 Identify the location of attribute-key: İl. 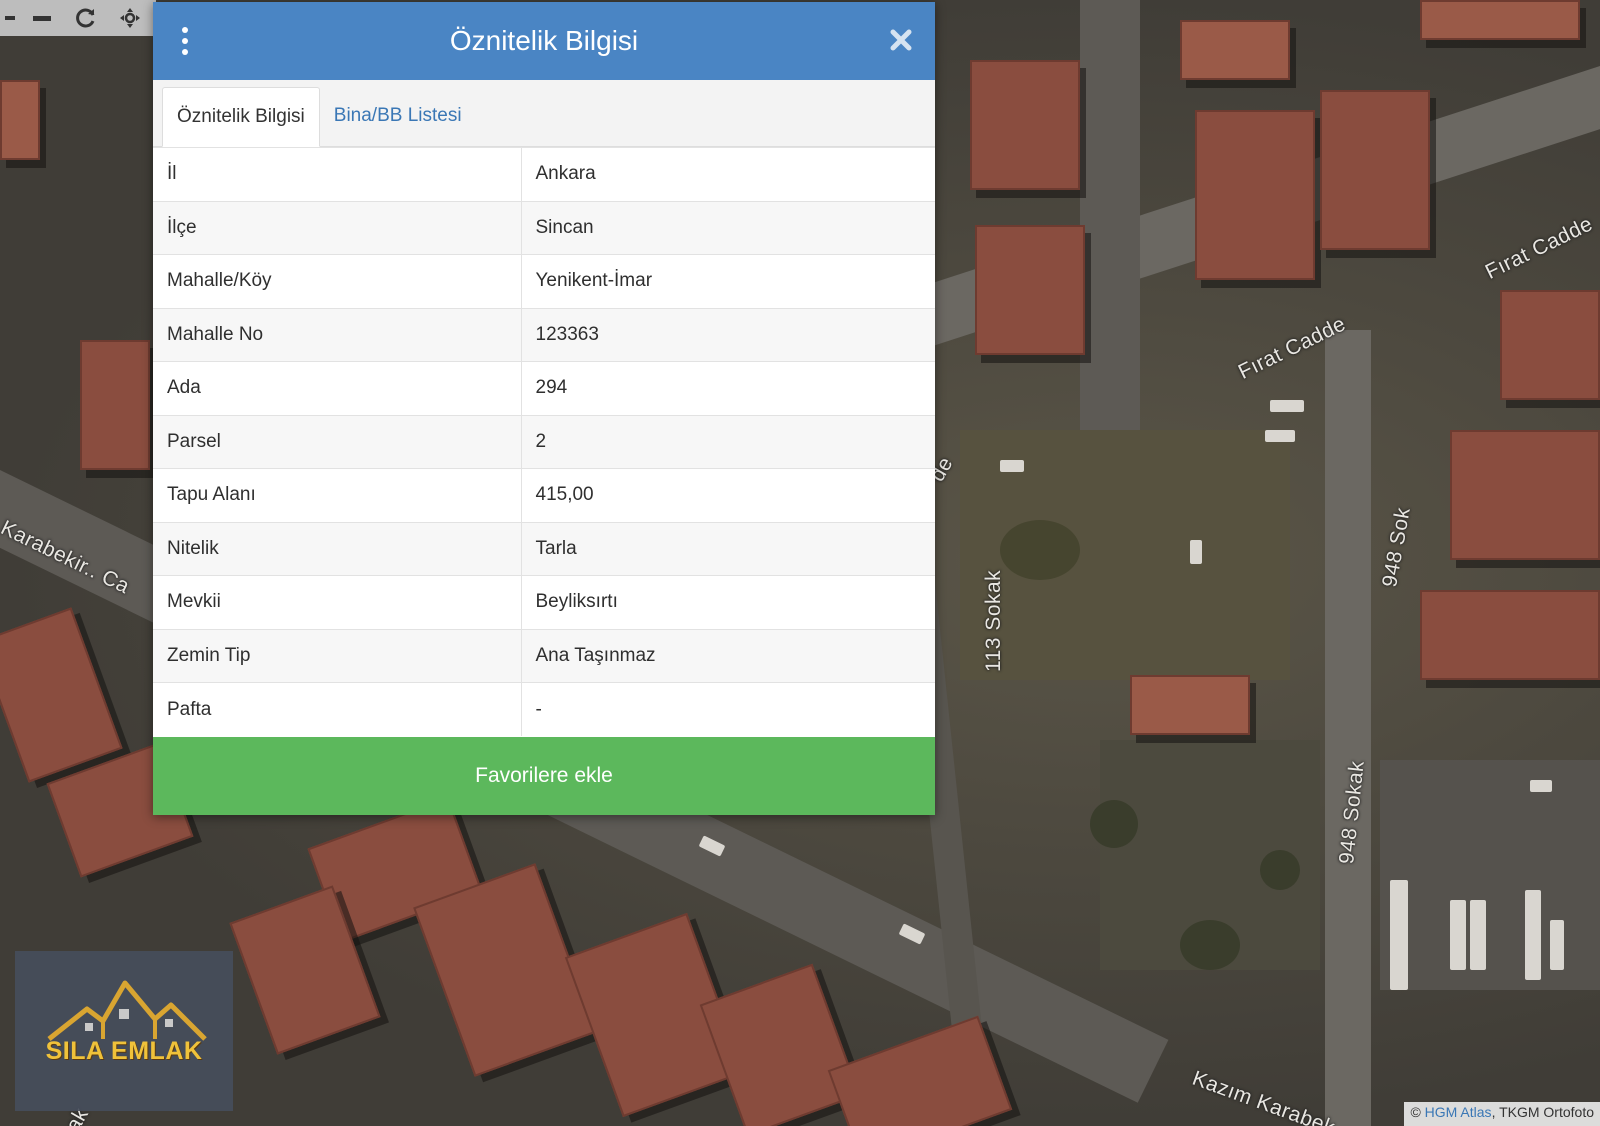
(337, 174).